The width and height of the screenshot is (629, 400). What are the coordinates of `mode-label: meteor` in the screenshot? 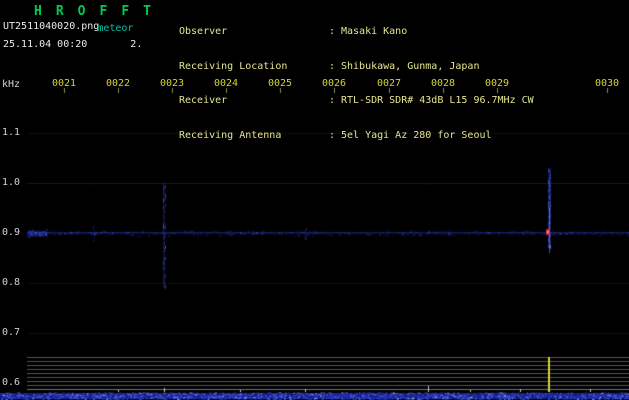 It's located at (115, 28).